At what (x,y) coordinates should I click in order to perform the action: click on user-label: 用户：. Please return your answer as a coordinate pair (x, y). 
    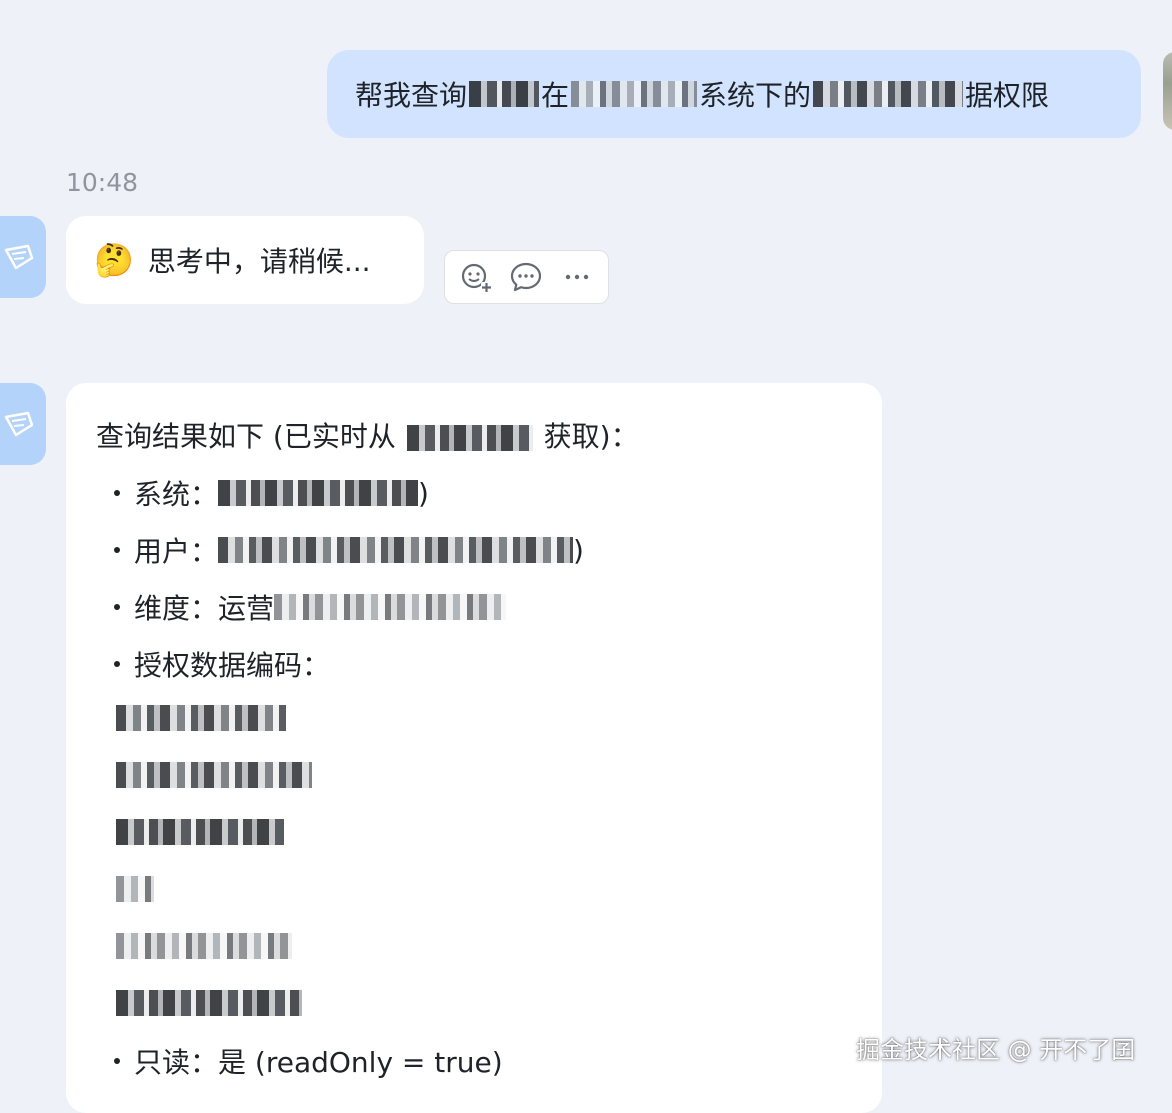
    Looking at the image, I should click on (176, 551).